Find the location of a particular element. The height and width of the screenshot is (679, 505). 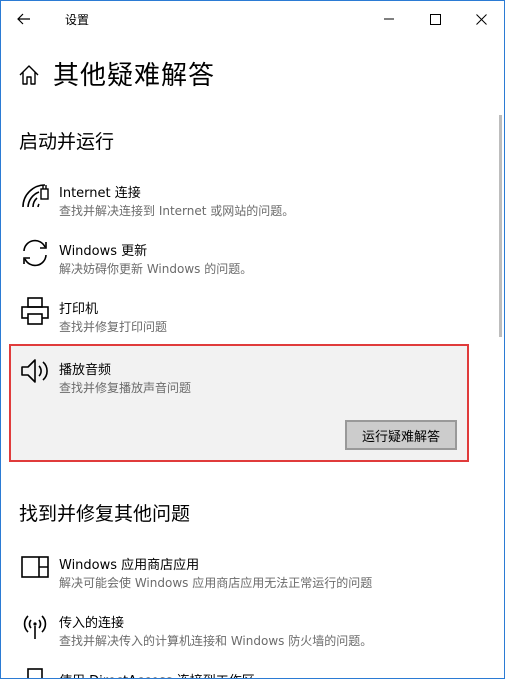

item-title: 打印机 is located at coordinates (79, 309).